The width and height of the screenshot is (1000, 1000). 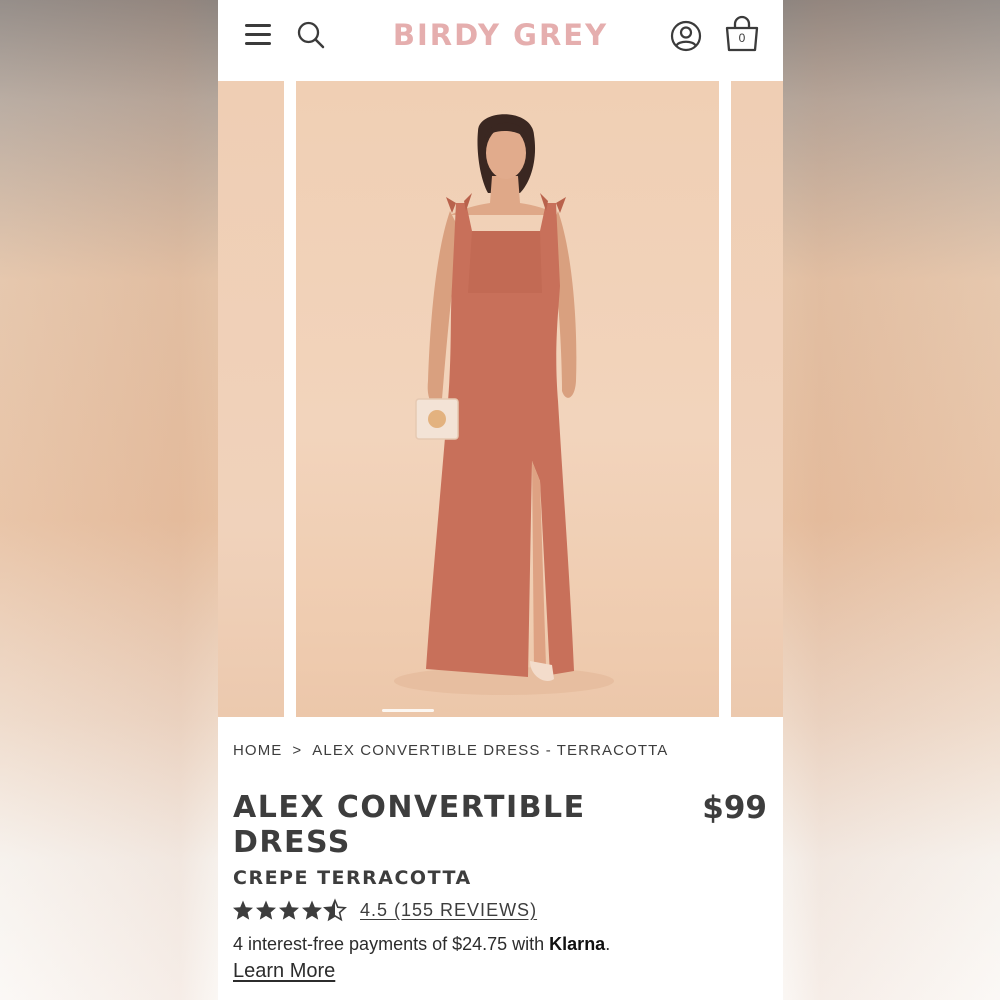 What do you see at coordinates (742, 38) in the screenshot?
I see `bag-count-badge: 0` at bounding box center [742, 38].